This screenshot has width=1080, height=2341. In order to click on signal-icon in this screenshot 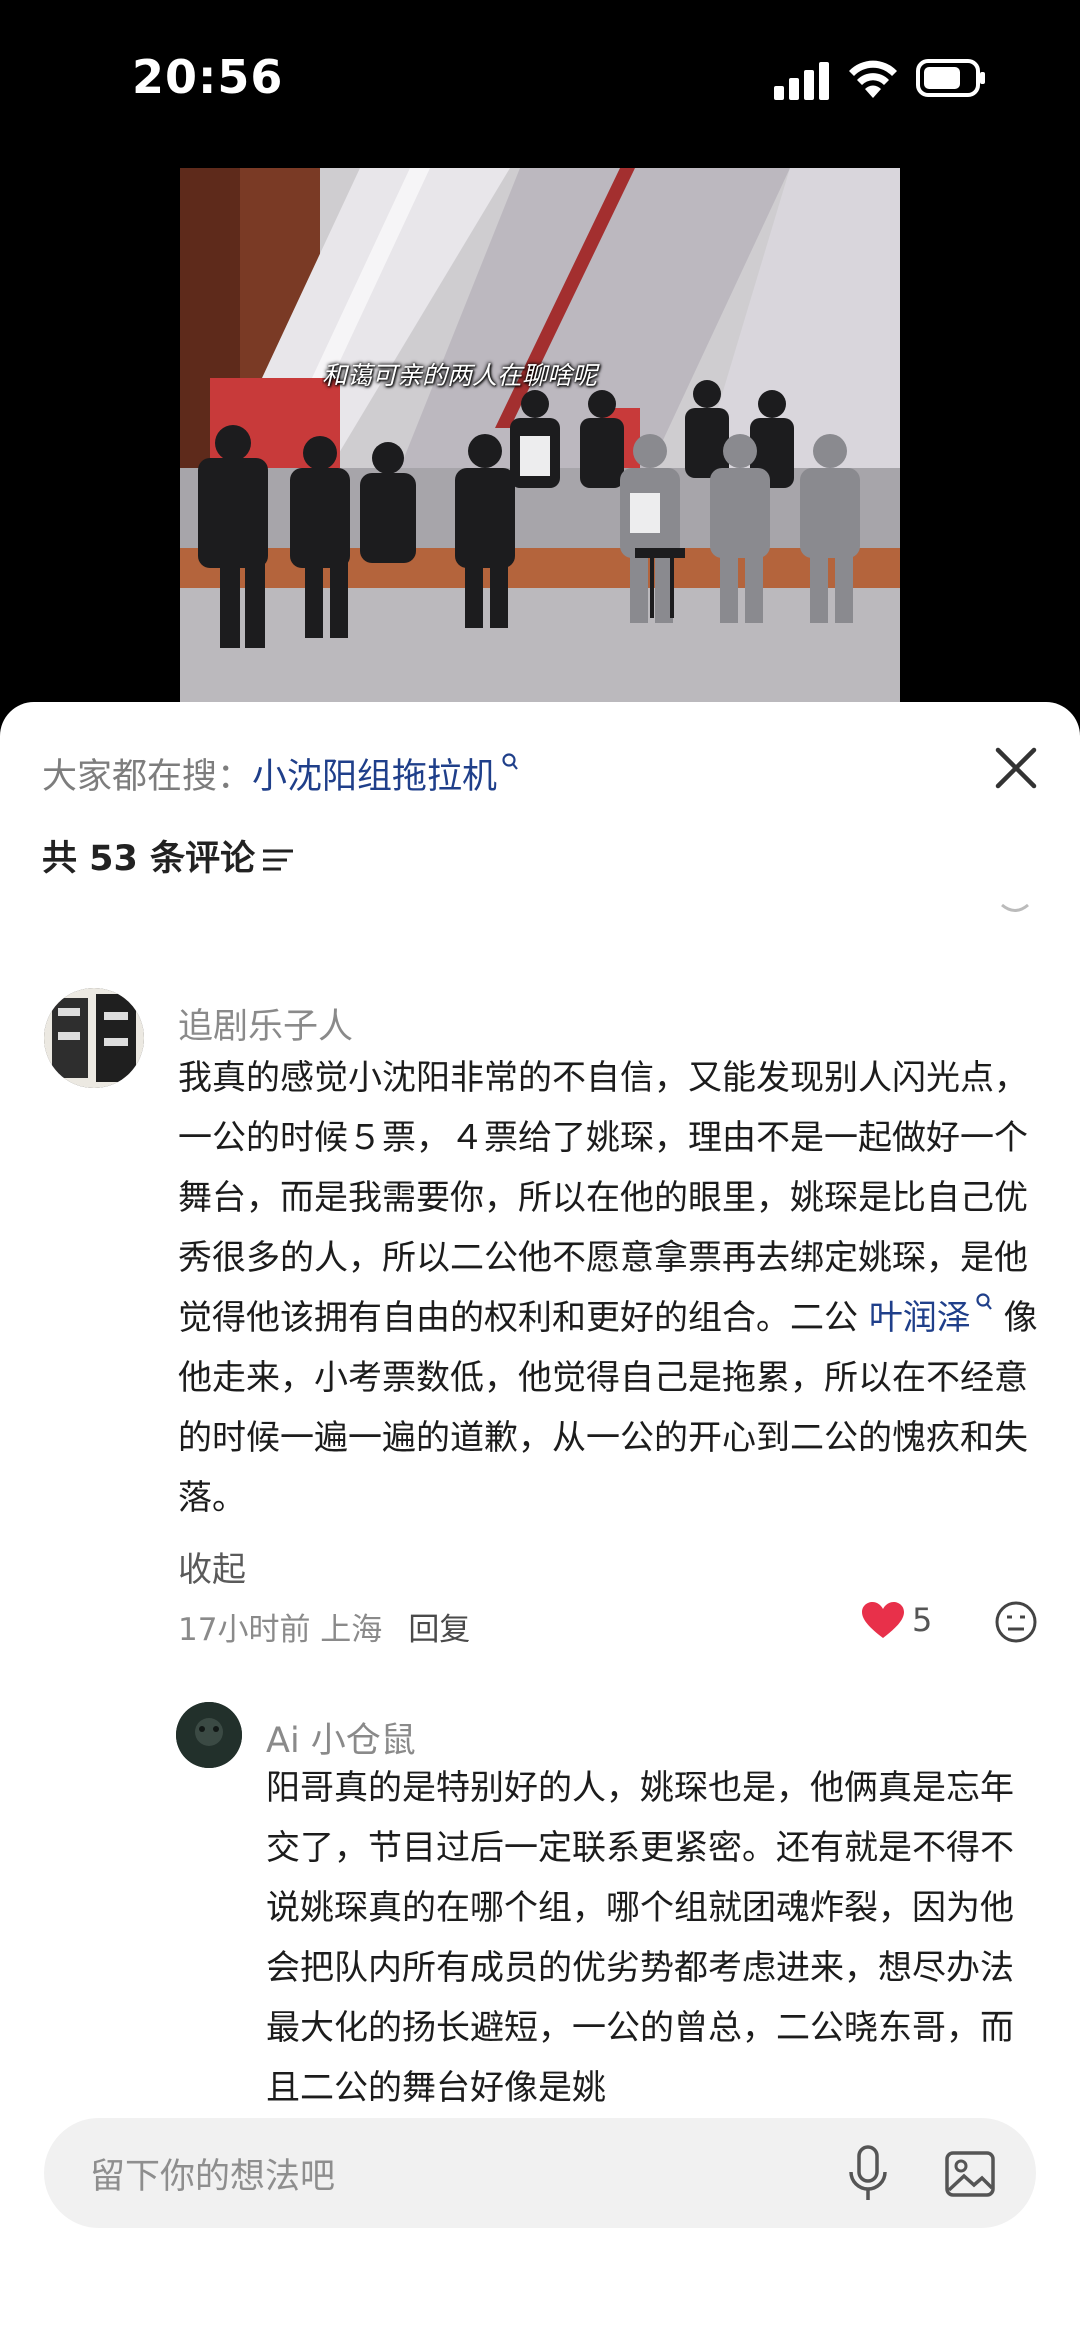, I will do `click(801, 81)`.